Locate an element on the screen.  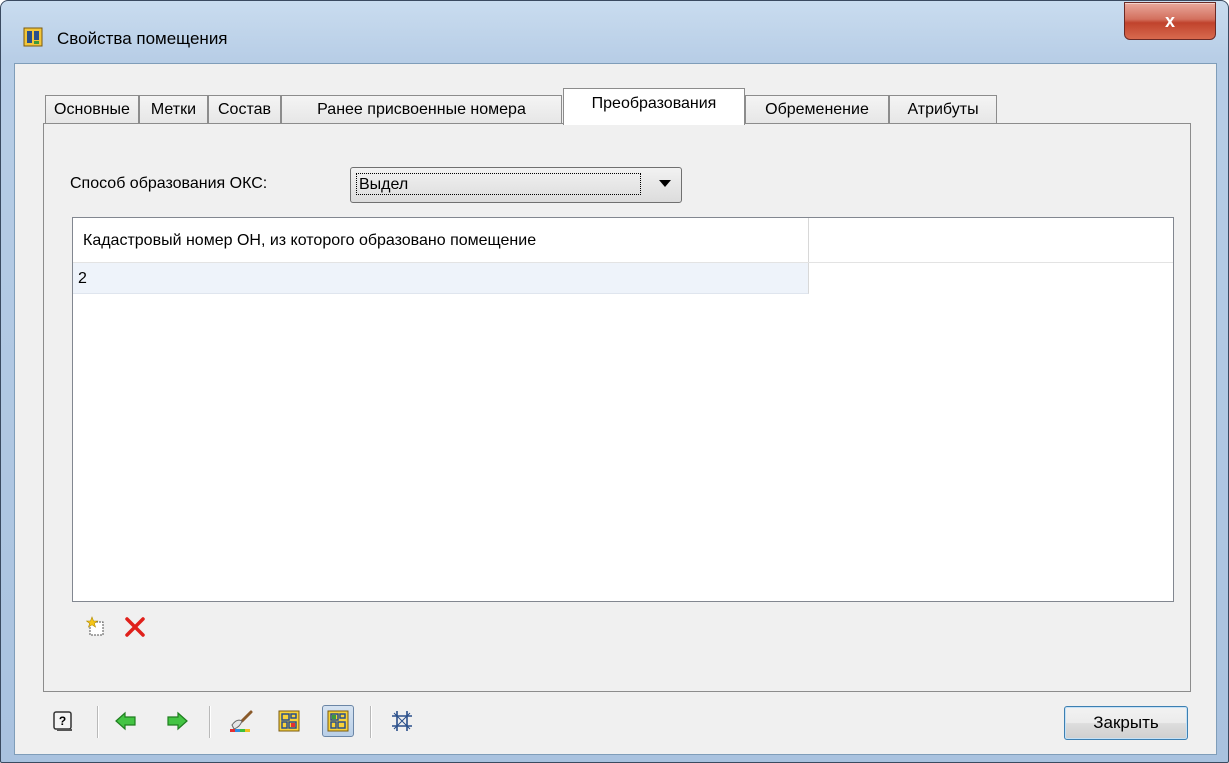
table-row: 2 is located at coordinates (441, 278).